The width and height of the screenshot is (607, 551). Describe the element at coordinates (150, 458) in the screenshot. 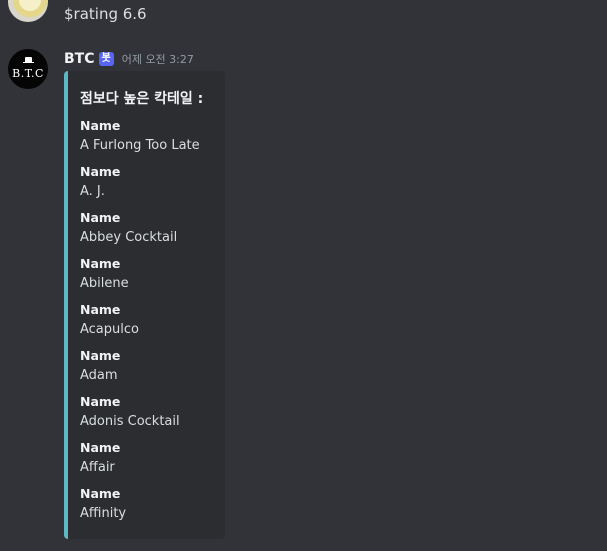

I see `embed-field: Name Affair` at that location.